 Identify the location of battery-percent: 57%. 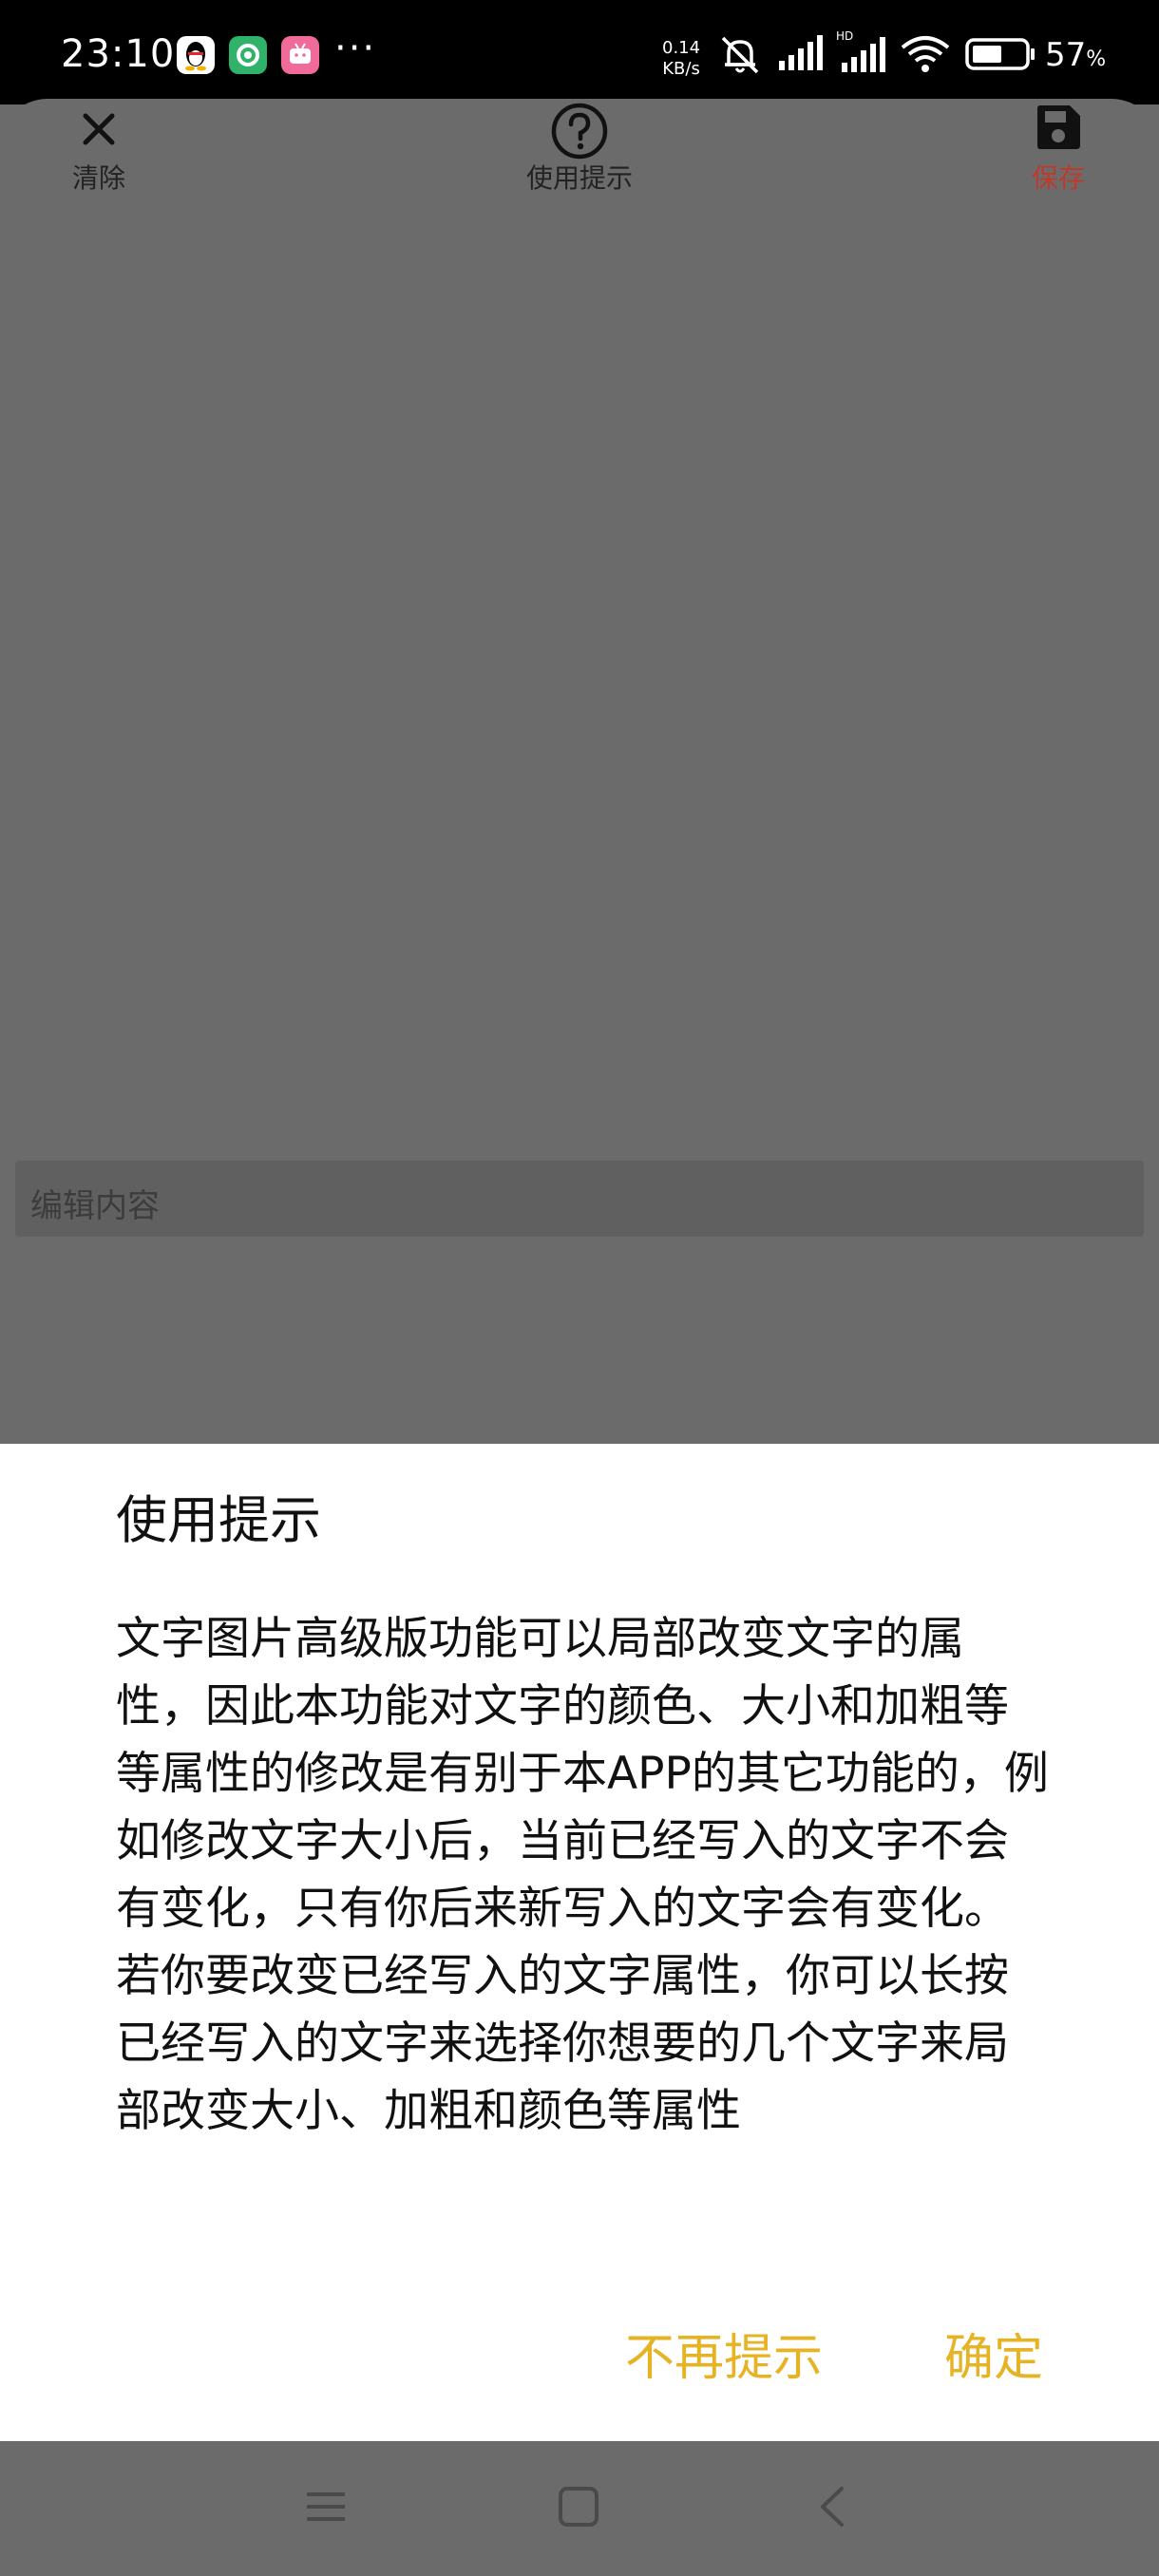
(1075, 55).